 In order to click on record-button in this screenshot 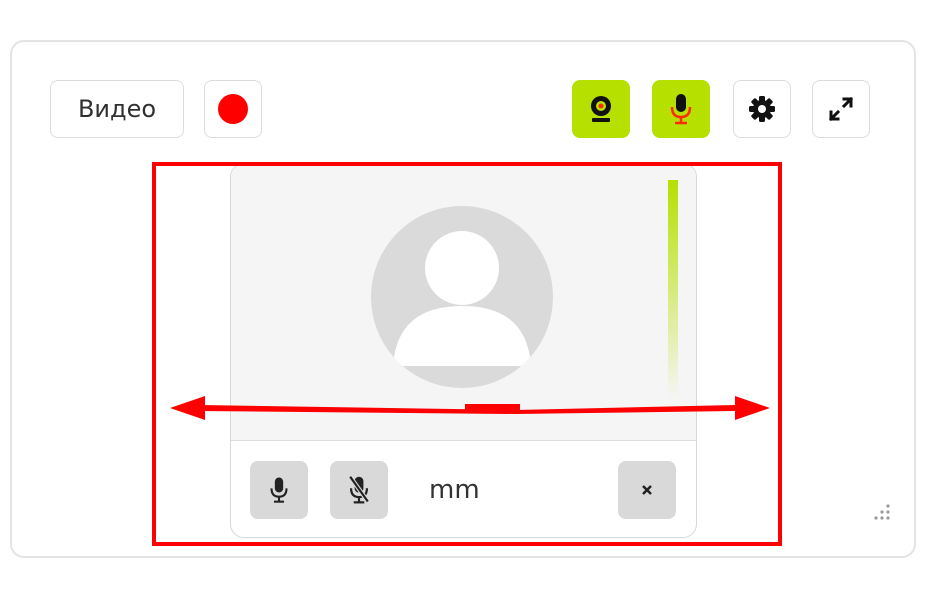, I will do `click(233, 109)`.